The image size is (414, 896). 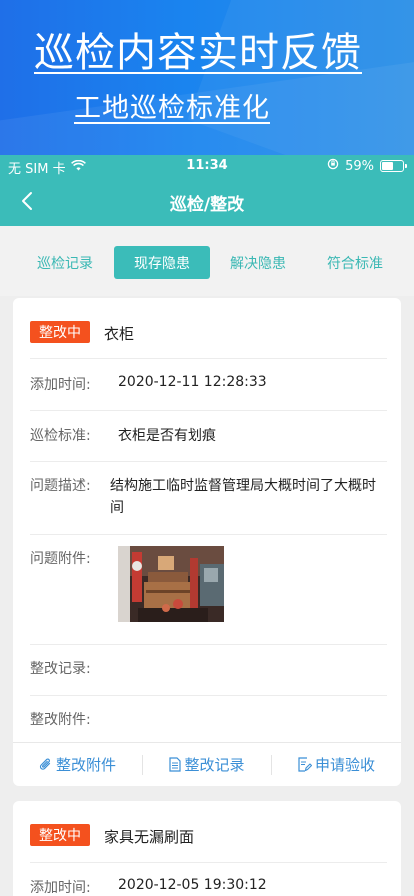 I want to click on rectify-attachment-button: 整改附件, so click(x=77, y=764).